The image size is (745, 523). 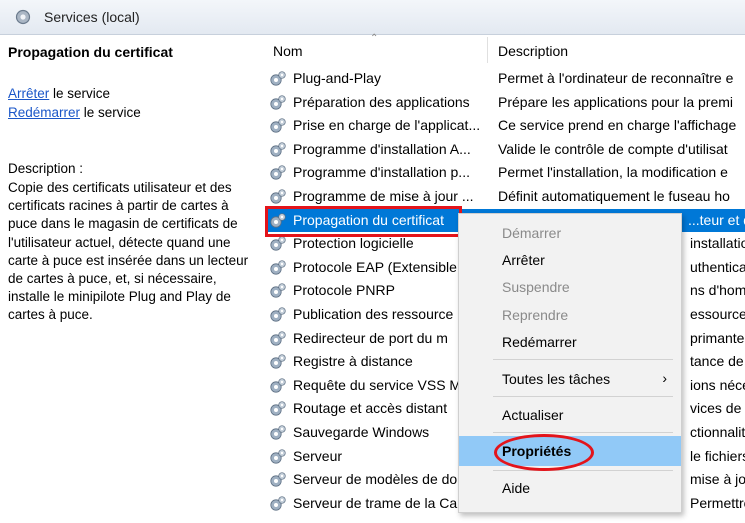 What do you see at coordinates (616, 78) in the screenshot?
I see `service-description: Permet à l'ordinateur de reconnaître e` at bounding box center [616, 78].